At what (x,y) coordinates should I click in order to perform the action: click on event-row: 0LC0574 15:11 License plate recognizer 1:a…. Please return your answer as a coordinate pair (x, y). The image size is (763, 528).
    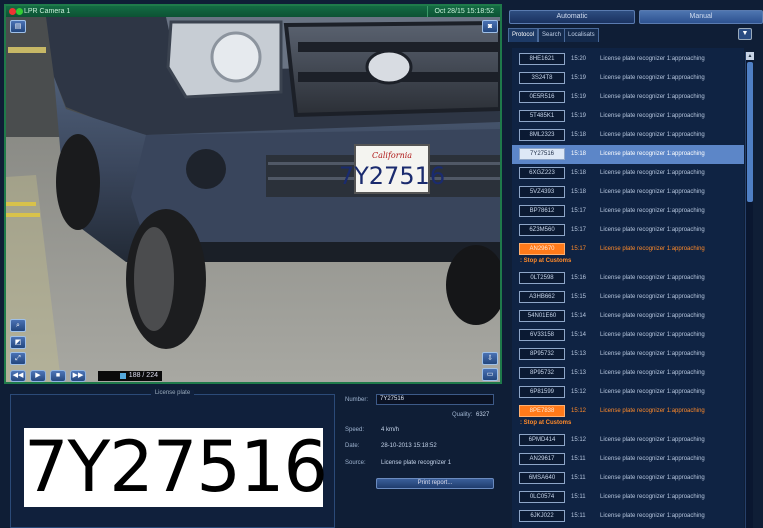
    Looking at the image, I should click on (628, 497).